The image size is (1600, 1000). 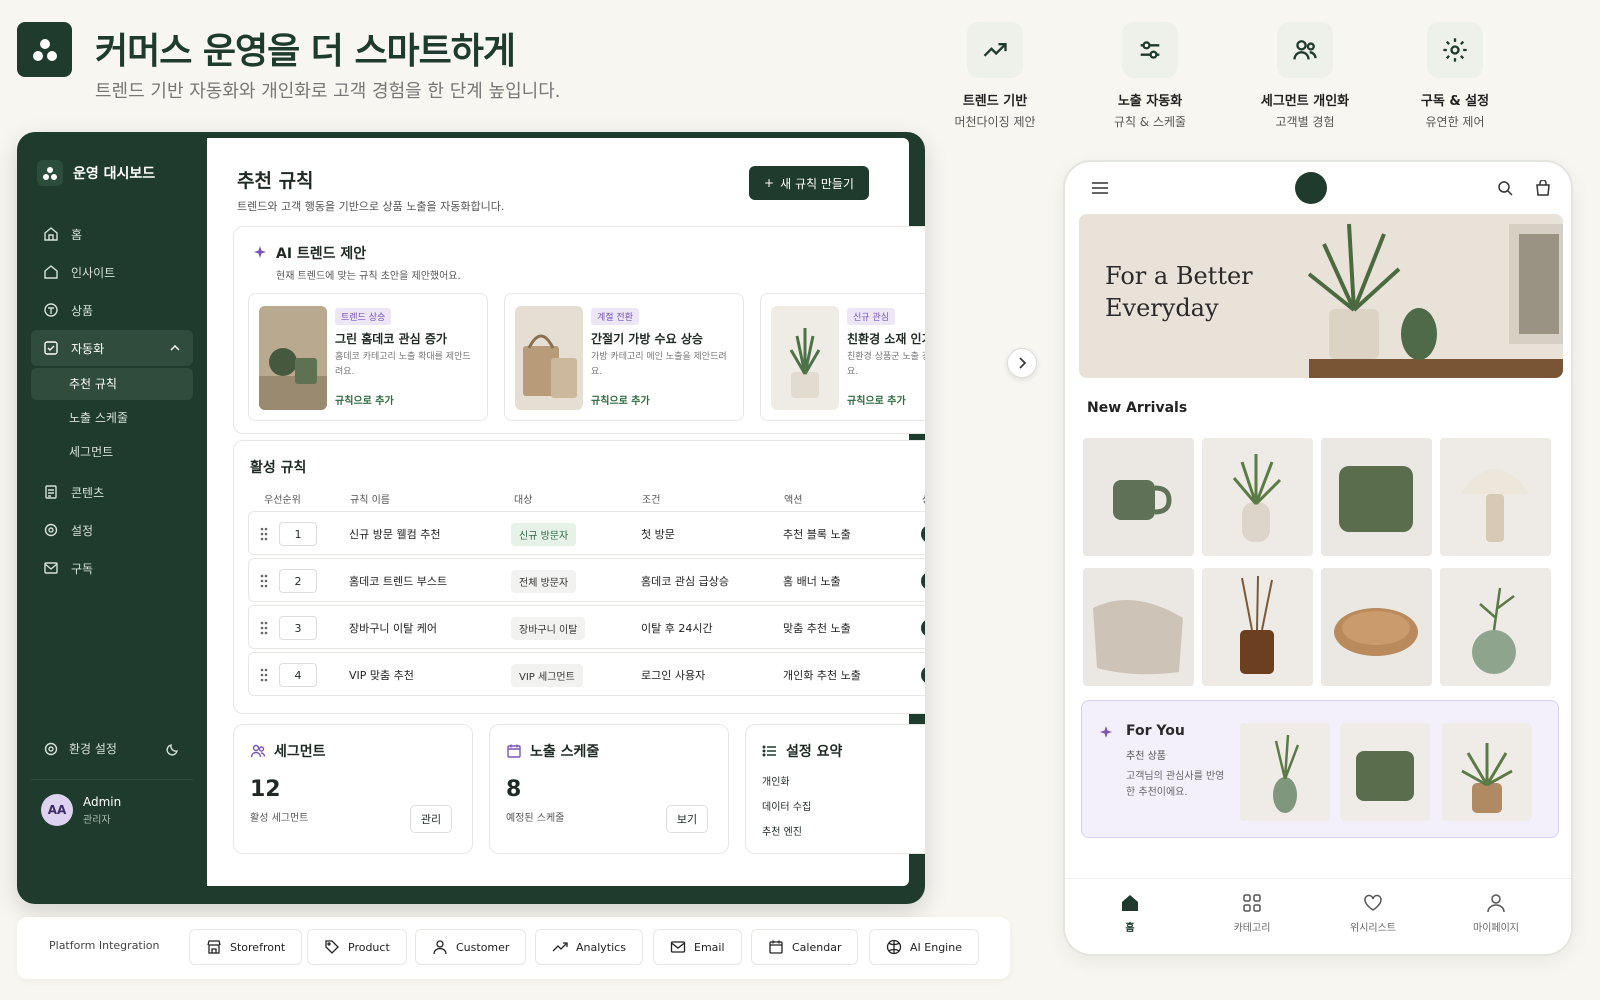 What do you see at coordinates (1022, 363) in the screenshot?
I see `next-suggestion-button` at bounding box center [1022, 363].